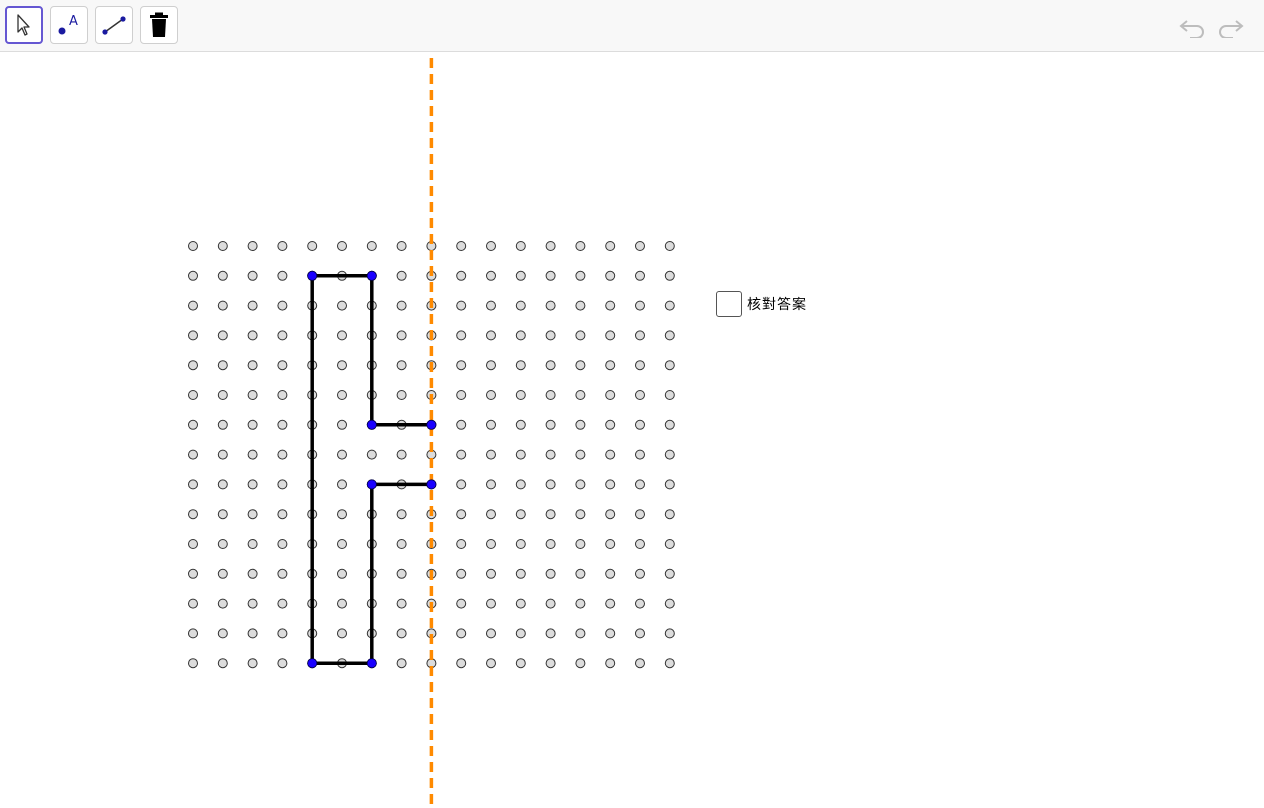  I want to click on point-tool-button: A, so click(69, 25).